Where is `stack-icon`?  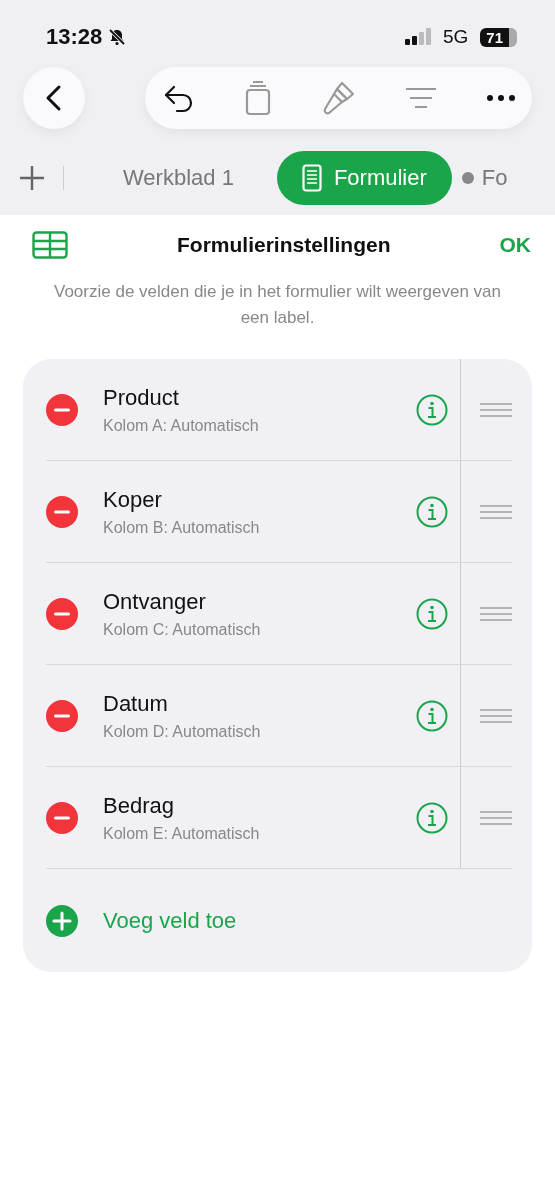 stack-icon is located at coordinates (258, 98).